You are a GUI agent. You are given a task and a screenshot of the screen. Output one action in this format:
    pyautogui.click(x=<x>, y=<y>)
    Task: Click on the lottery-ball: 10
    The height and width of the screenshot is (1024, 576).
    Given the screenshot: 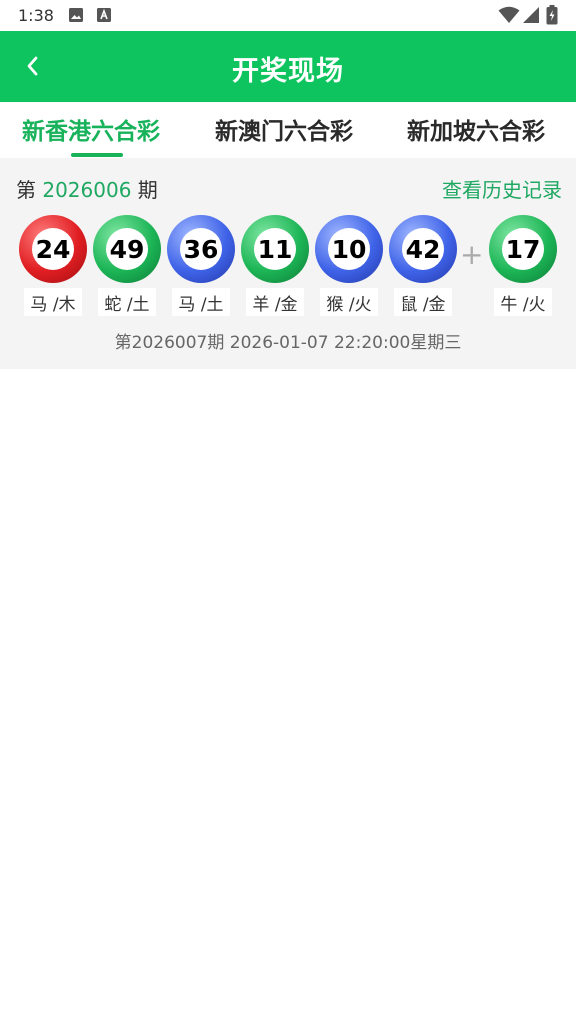 What is the action you would take?
    pyautogui.click(x=349, y=249)
    